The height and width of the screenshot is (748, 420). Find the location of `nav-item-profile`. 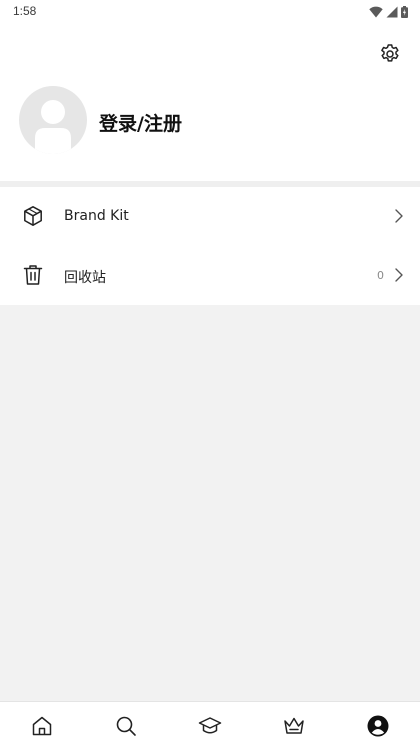

nav-item-profile is located at coordinates (378, 726).